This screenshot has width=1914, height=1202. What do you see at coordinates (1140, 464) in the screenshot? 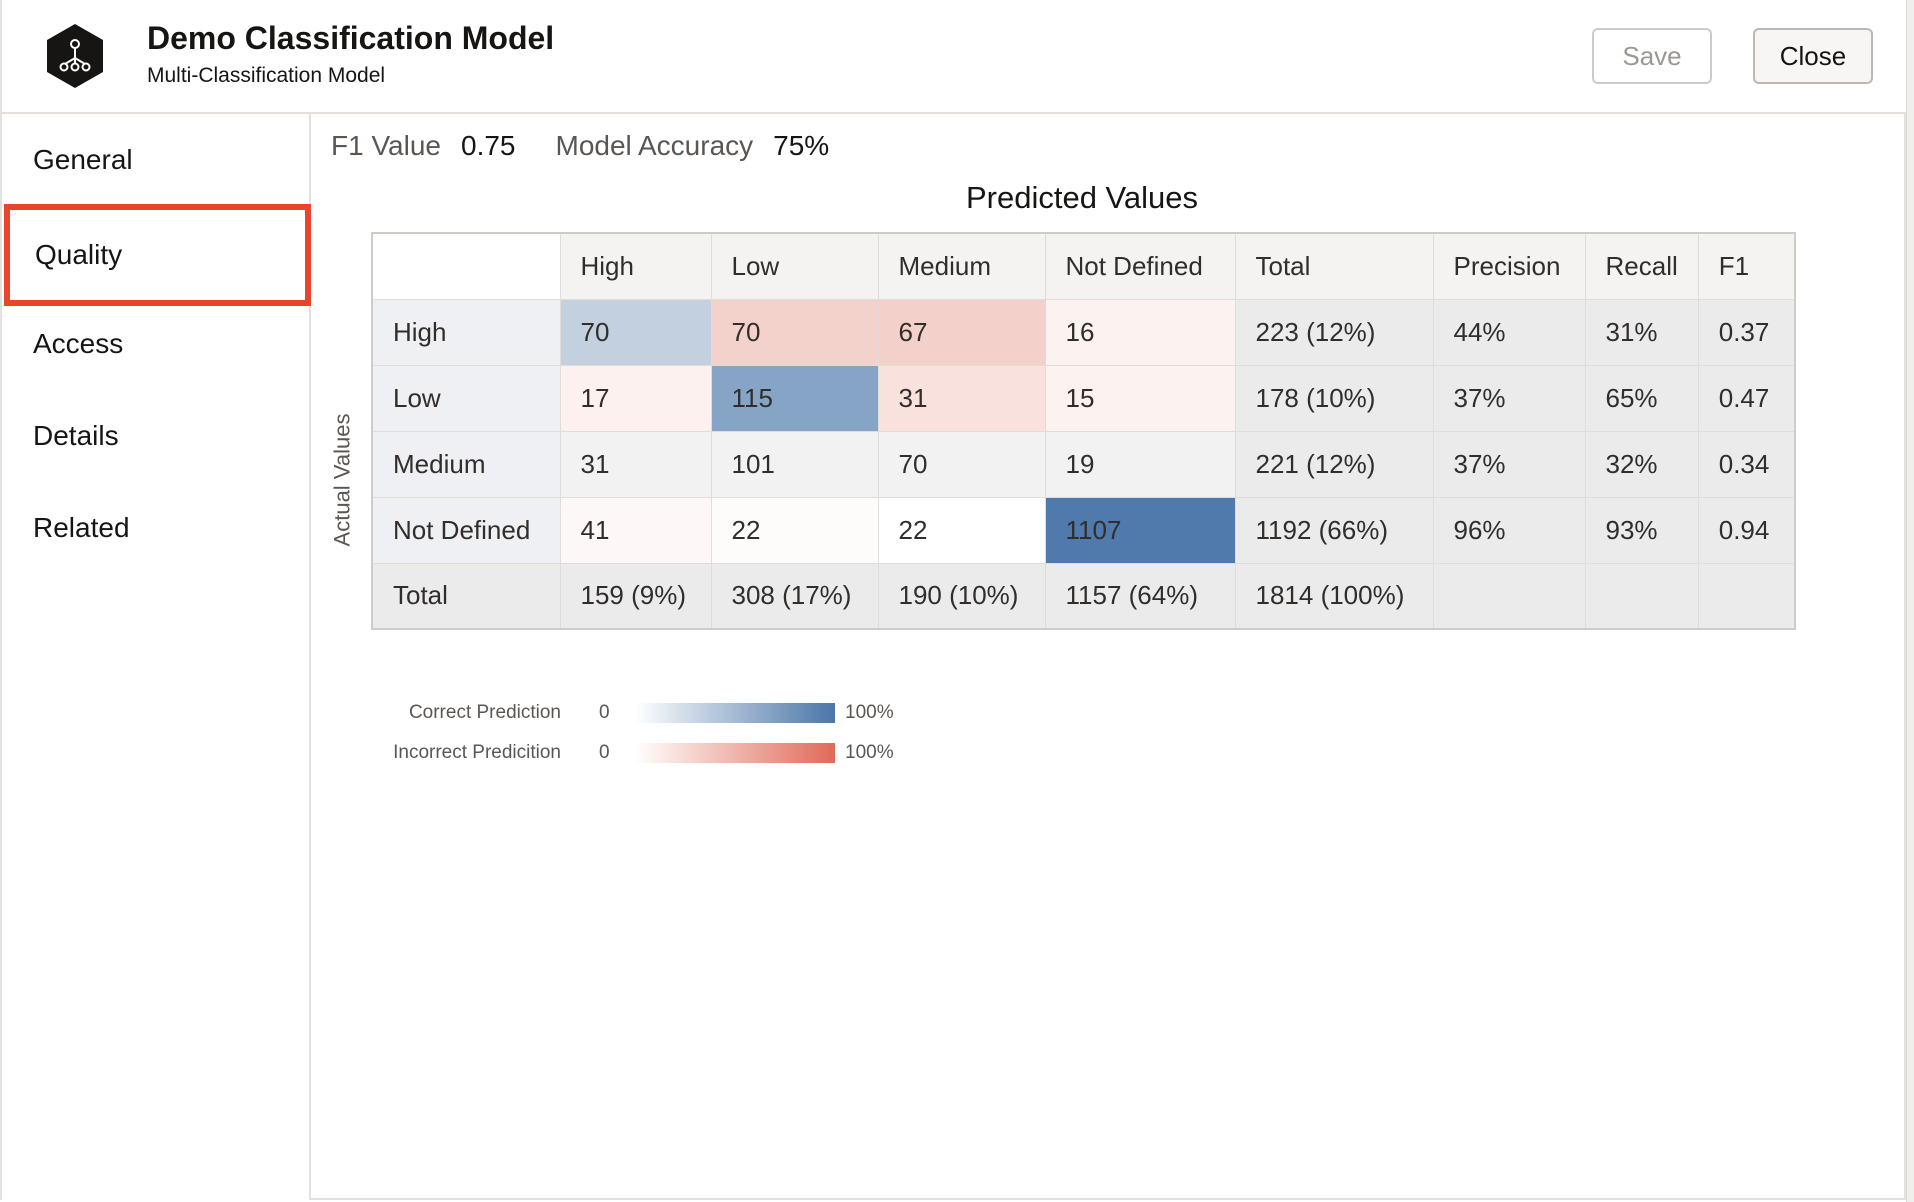
I see `matrix-cell: 19` at bounding box center [1140, 464].